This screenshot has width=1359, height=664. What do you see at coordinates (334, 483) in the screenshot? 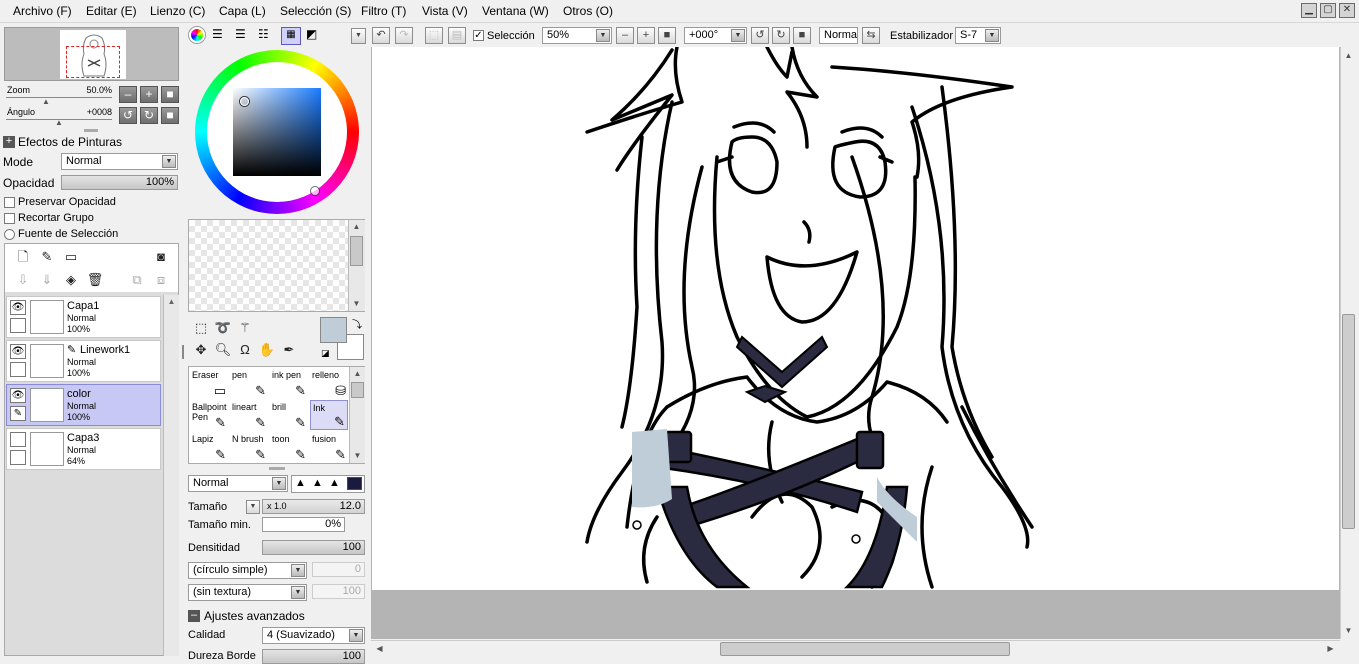
I see `brush-shape-hard-icon: ▲` at bounding box center [334, 483].